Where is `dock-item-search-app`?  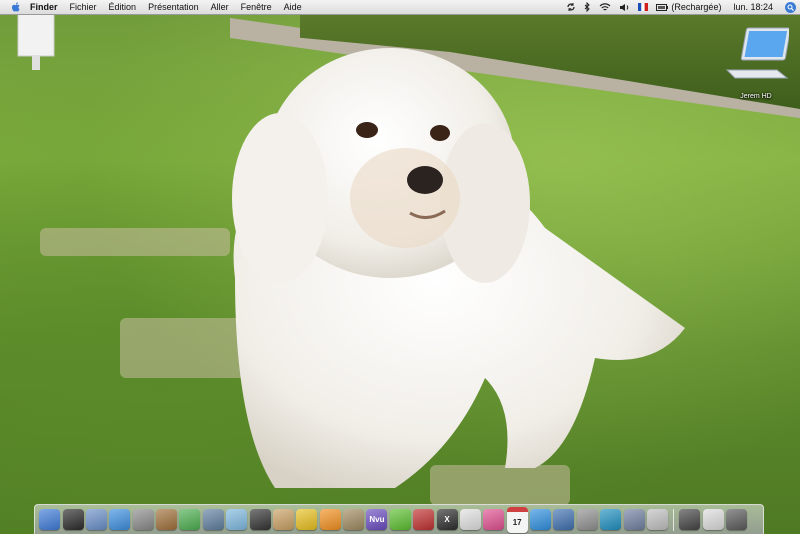 dock-item-search-app is located at coordinates (541, 519).